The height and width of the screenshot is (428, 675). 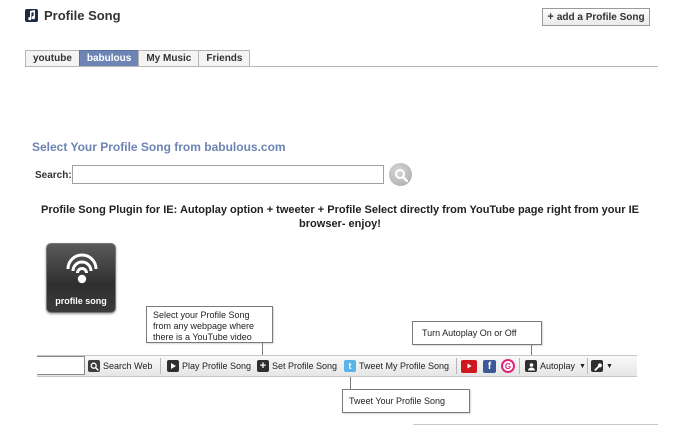 What do you see at coordinates (597, 366) in the screenshot?
I see `wrench-icon` at bounding box center [597, 366].